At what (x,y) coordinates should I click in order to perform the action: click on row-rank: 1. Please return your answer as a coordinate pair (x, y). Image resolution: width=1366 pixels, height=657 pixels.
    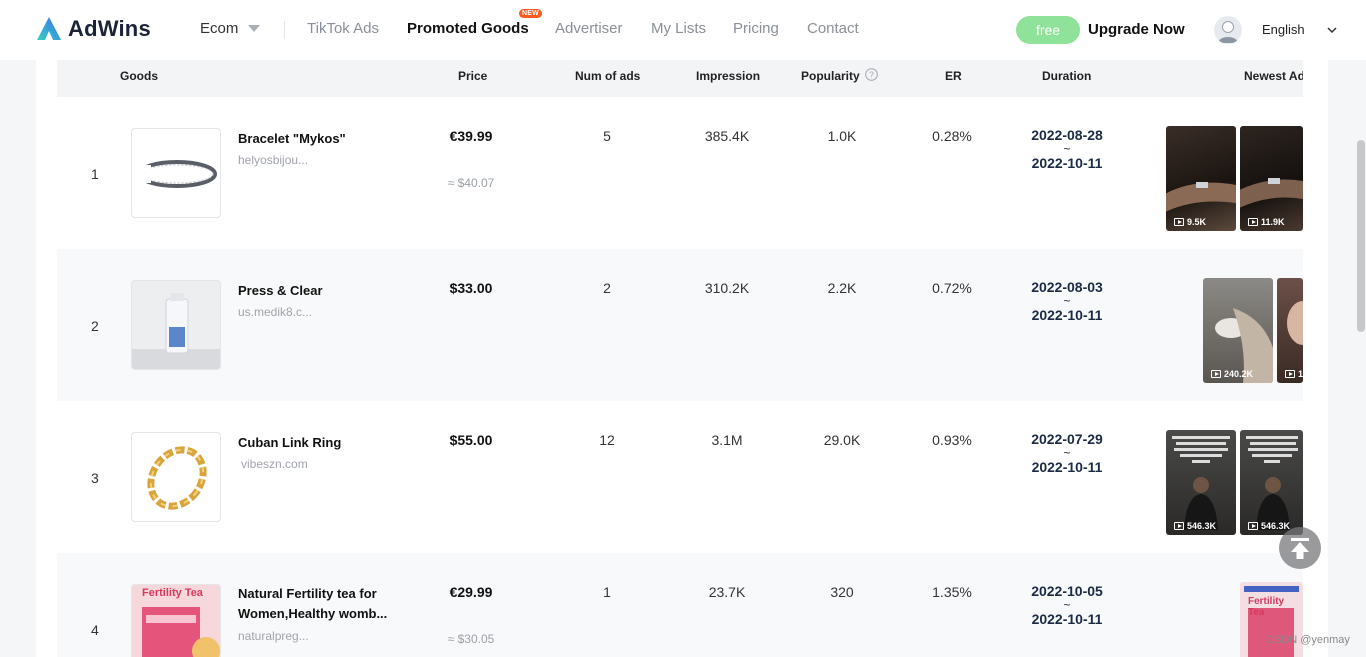
    Looking at the image, I should click on (95, 174).